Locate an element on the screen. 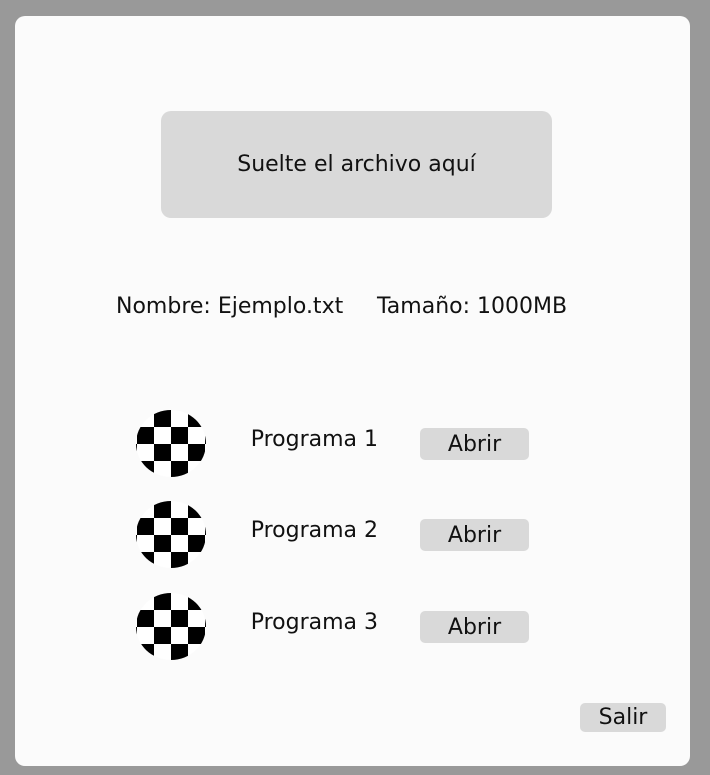 The height and width of the screenshot is (775, 710). program-row-1: Programa 1 Abrir is located at coordinates (352, 445).